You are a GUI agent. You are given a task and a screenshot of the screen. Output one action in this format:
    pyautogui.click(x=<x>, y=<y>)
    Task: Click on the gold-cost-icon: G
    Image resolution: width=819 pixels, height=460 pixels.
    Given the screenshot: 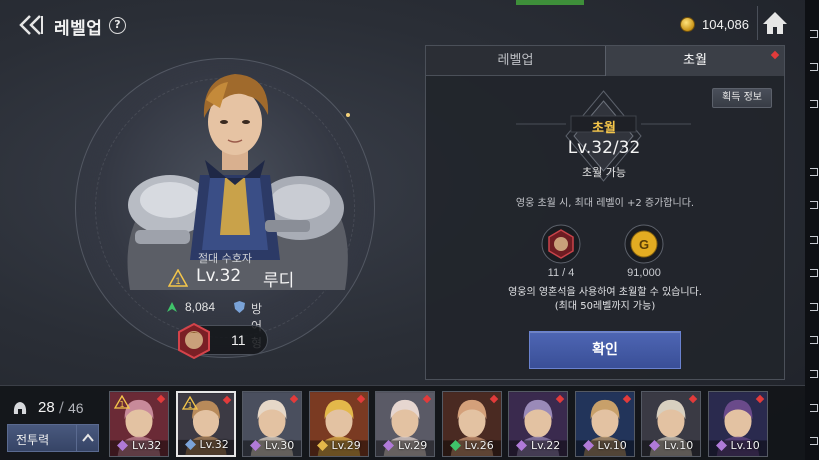 What is the action you would take?
    pyautogui.click(x=644, y=244)
    